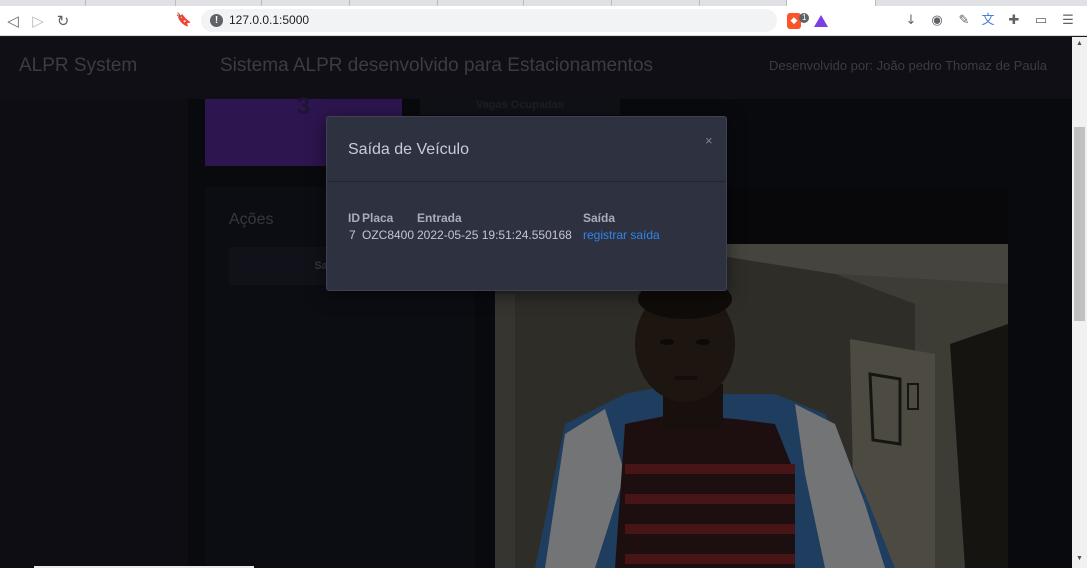  I want to click on brave-rewards-icon, so click(821, 21).